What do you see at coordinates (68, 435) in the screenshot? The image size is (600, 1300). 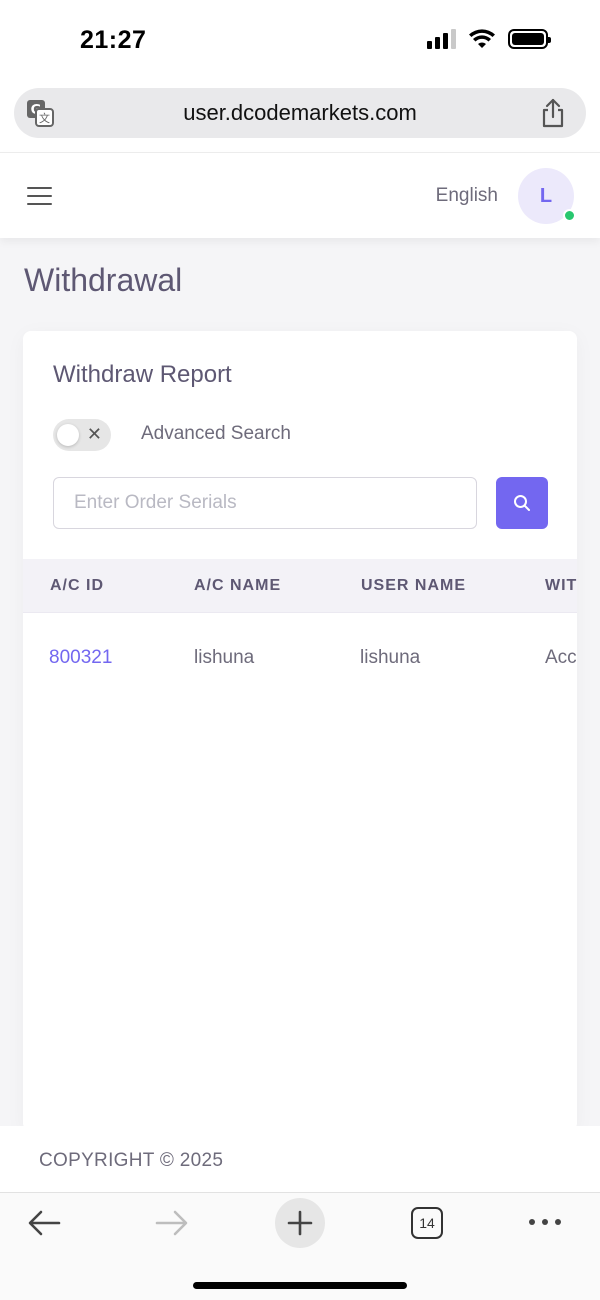 I see `toggle-knob` at bounding box center [68, 435].